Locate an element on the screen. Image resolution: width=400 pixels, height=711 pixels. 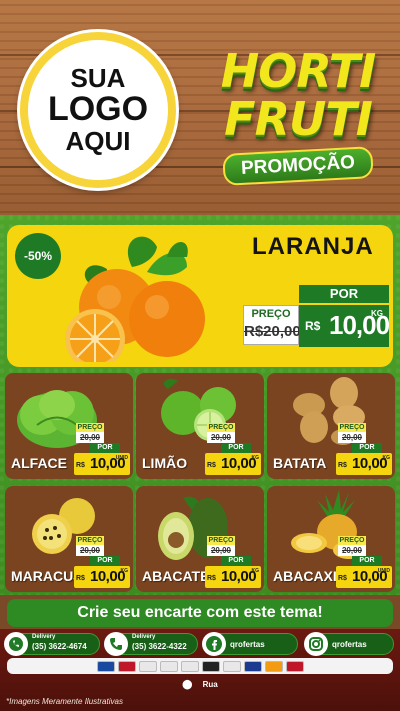
facebook-handle: qrofertas is located at coordinates (247, 644).